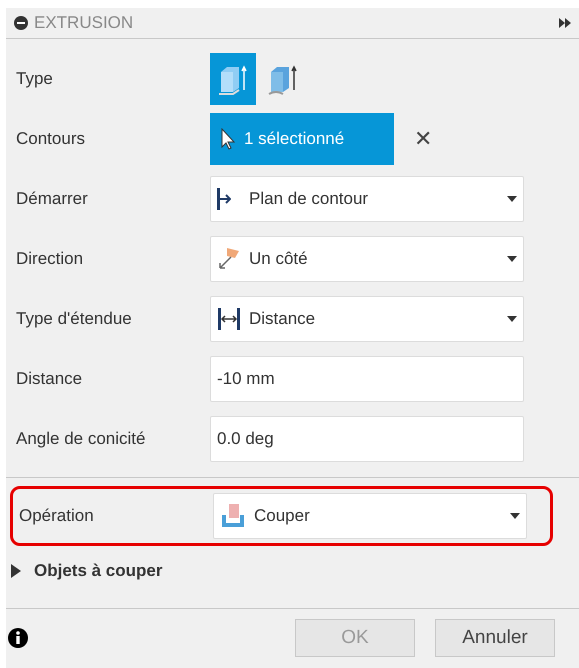  Describe the element at coordinates (224, 199) in the screenshot. I see `start-icon` at that location.